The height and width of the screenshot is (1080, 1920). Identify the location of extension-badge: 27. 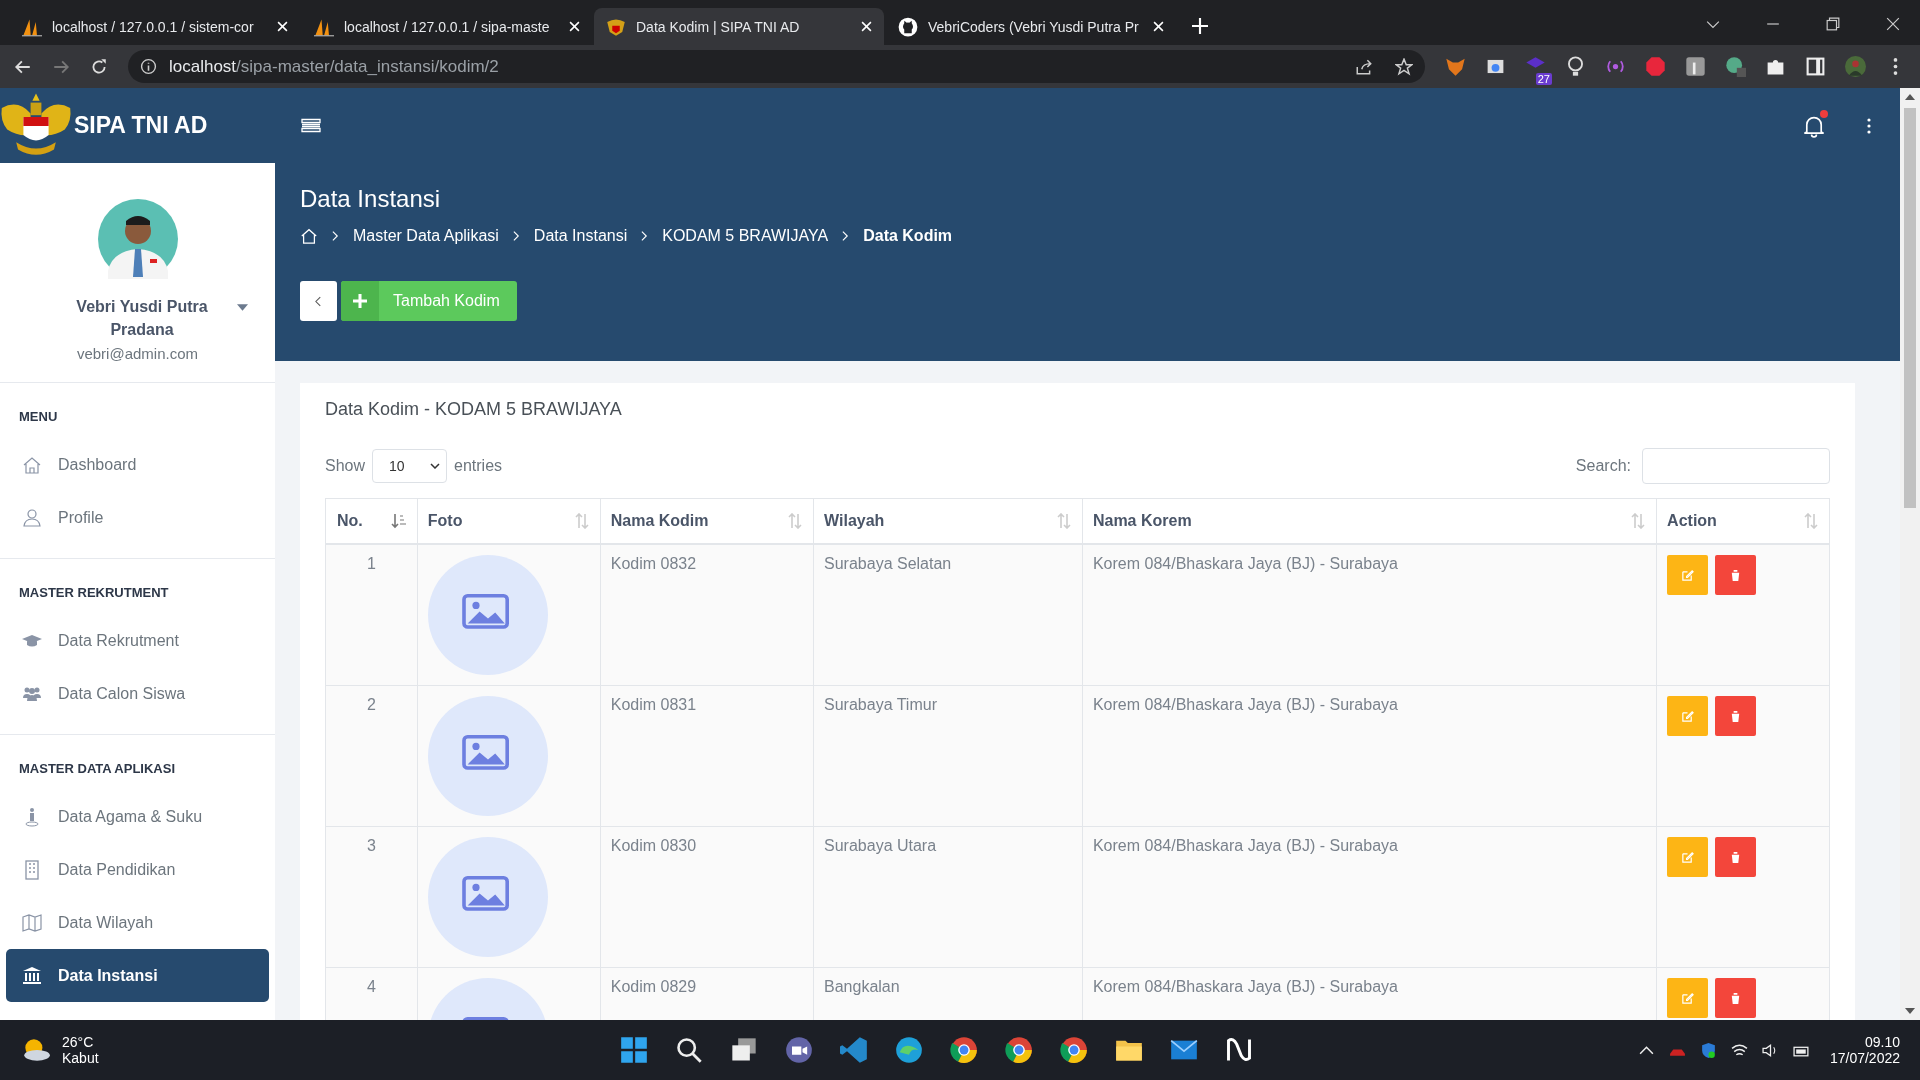
(1543, 79).